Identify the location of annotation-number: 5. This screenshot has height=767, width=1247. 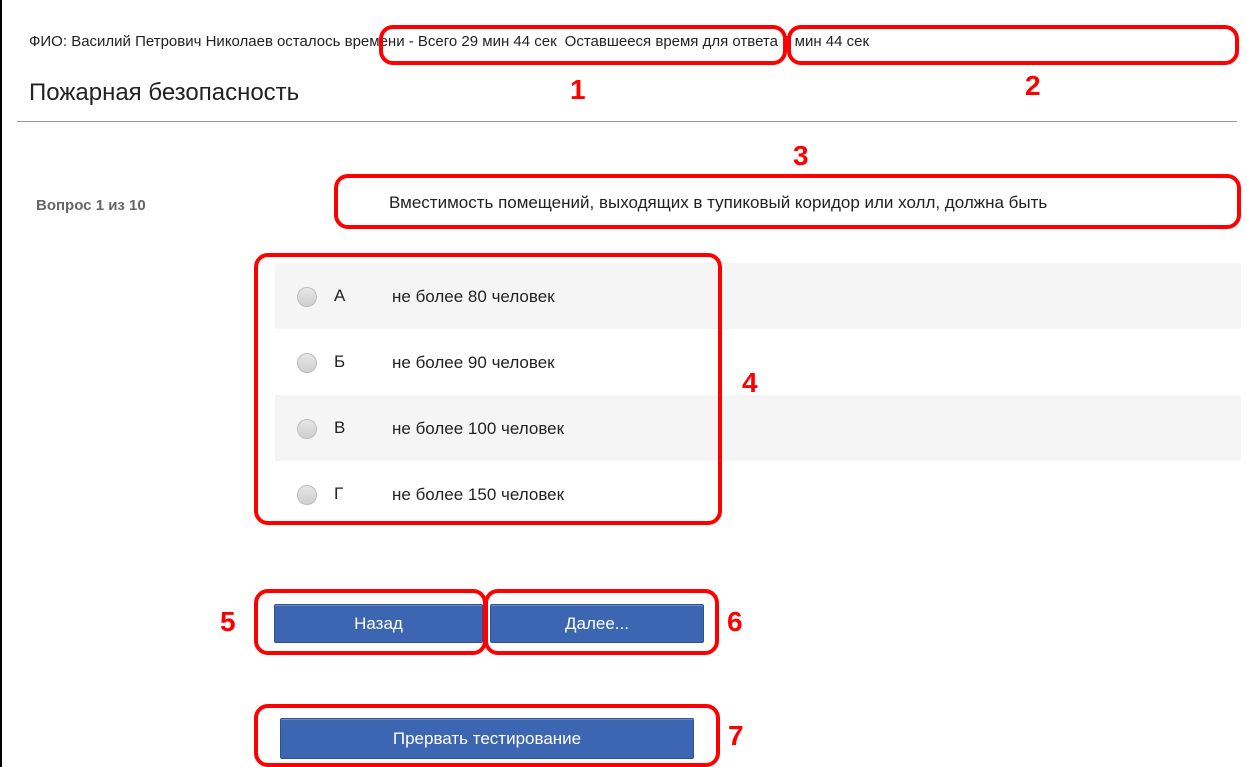
(228, 621).